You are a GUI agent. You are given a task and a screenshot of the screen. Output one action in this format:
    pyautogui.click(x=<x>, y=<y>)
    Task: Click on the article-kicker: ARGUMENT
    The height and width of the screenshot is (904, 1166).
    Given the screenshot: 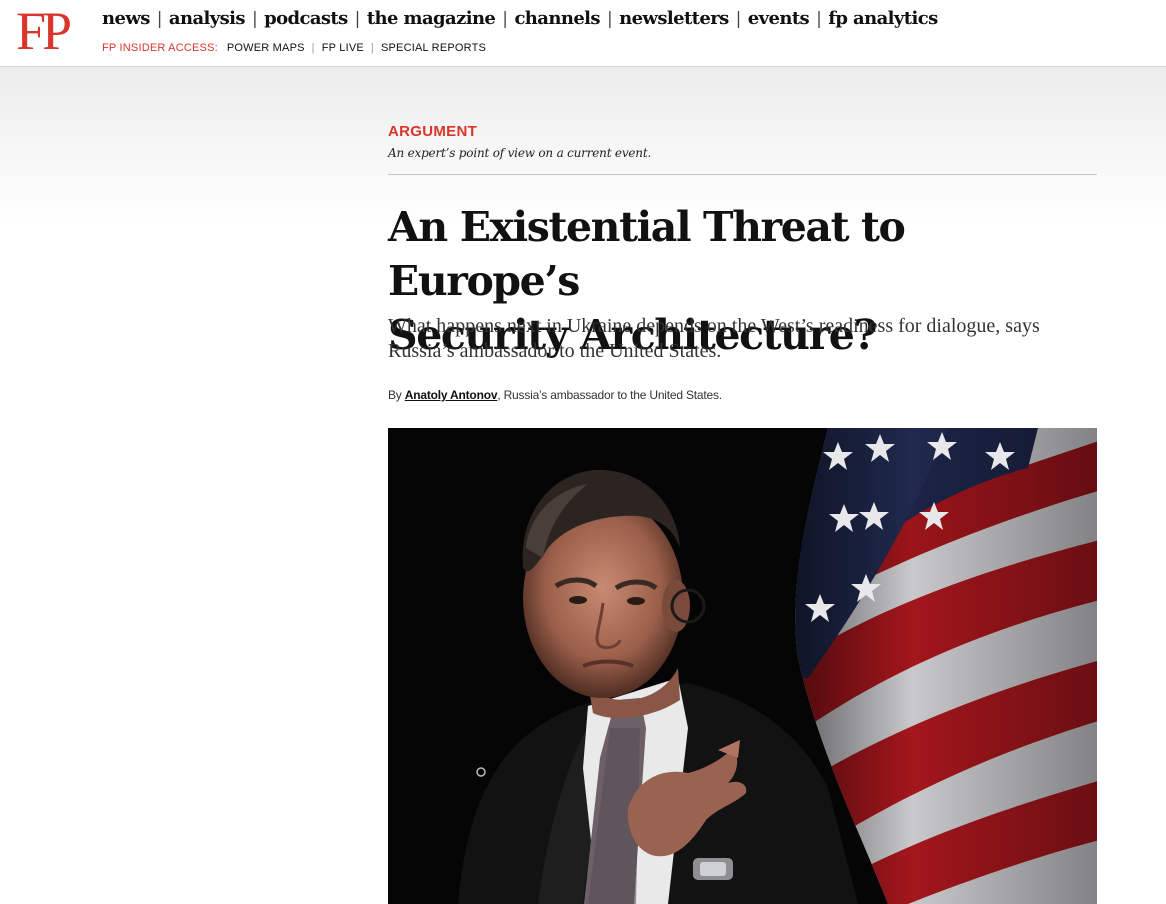 What is the action you would take?
    pyautogui.click(x=432, y=131)
    